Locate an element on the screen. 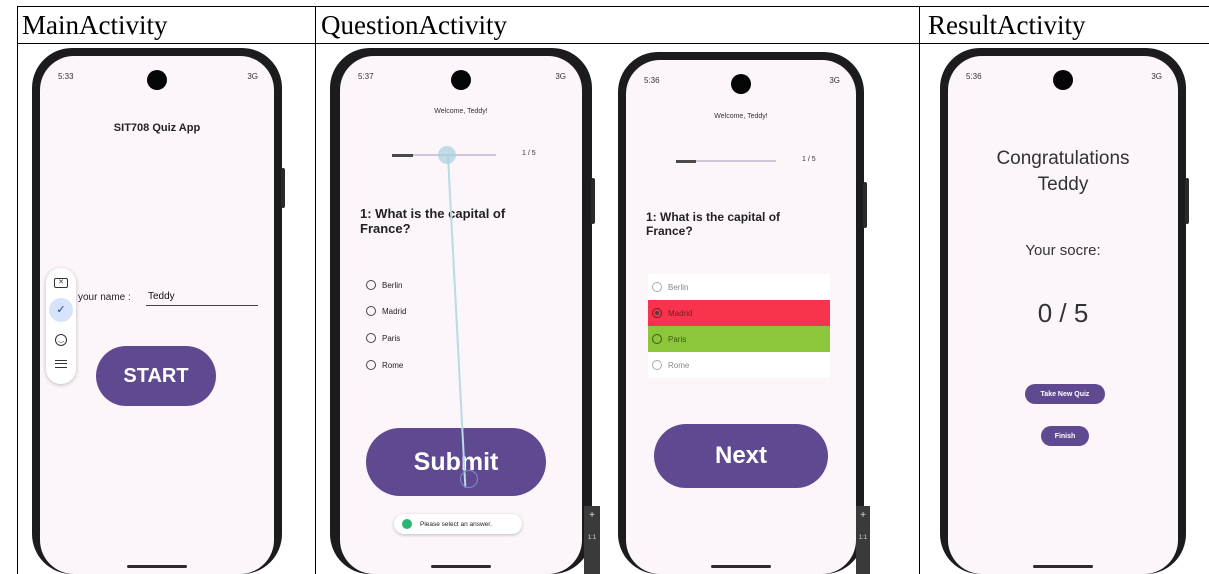  user-name: Teddy is located at coordinates (1063, 184).